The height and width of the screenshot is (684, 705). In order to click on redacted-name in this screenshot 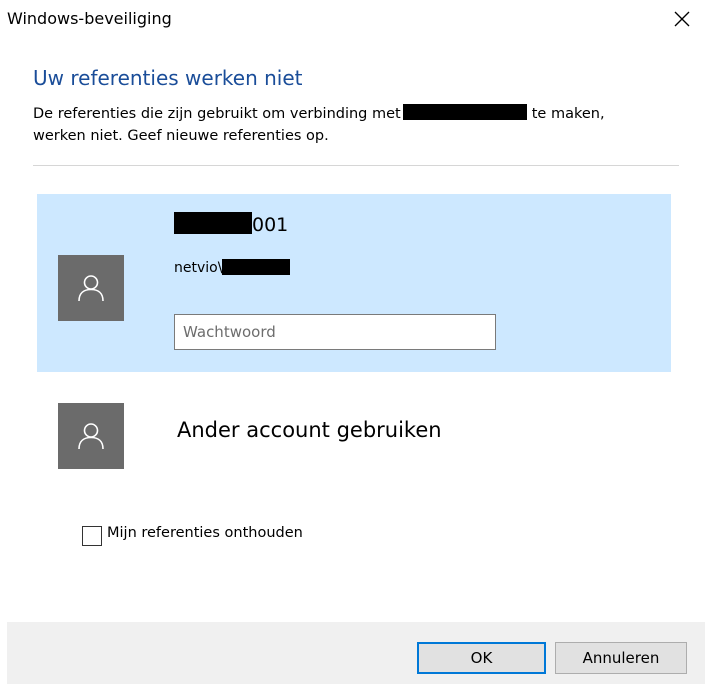, I will do `click(213, 223)`.